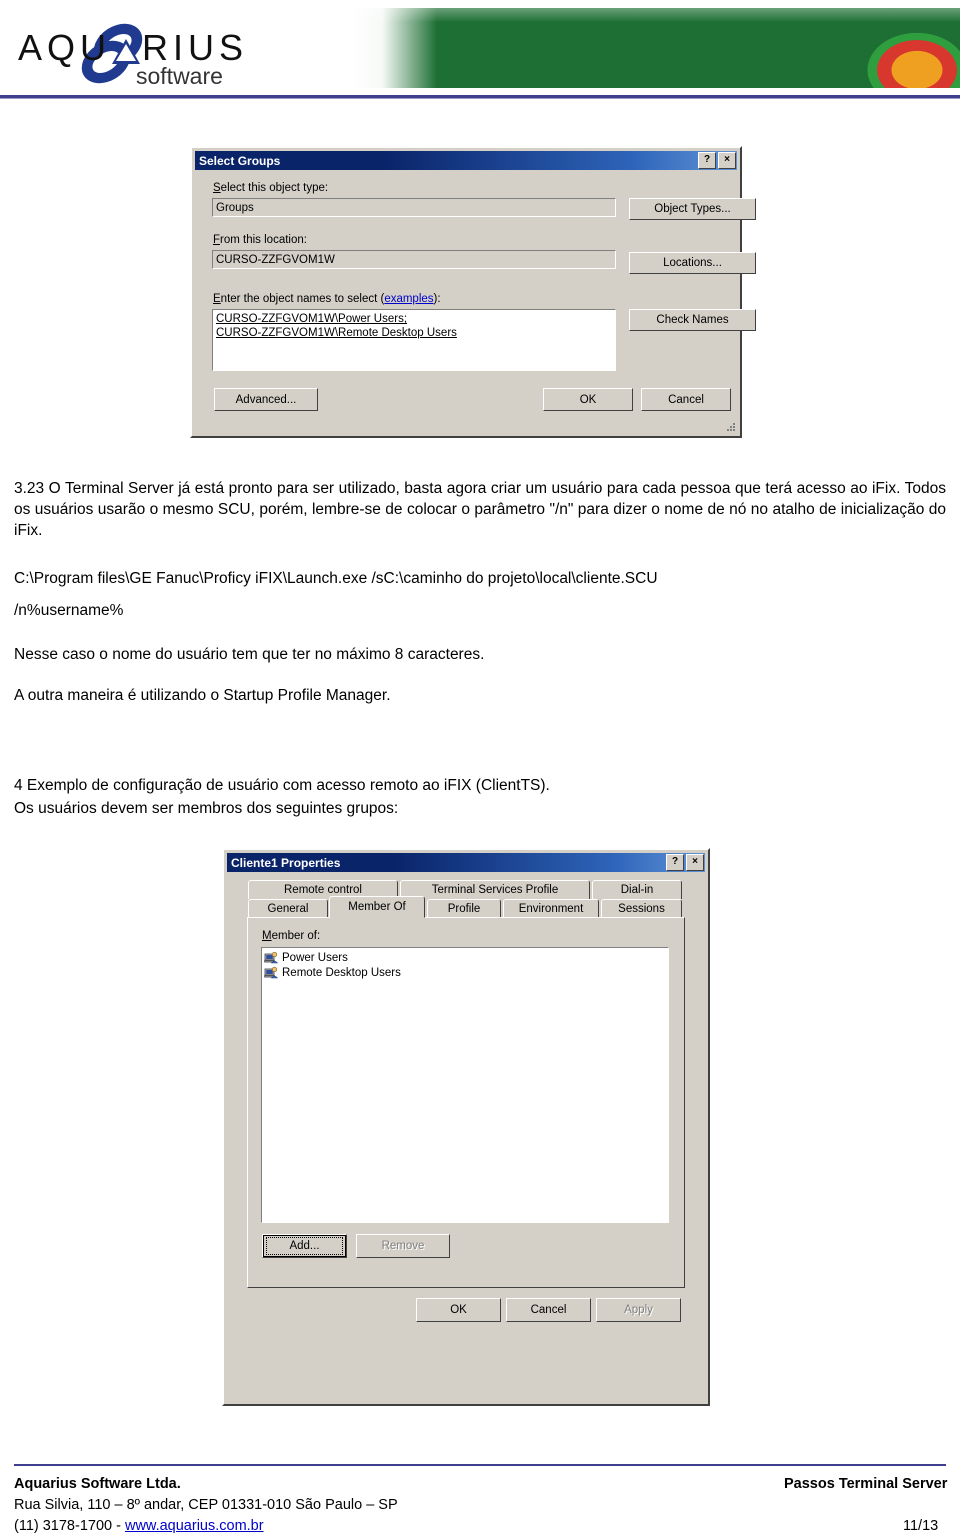  What do you see at coordinates (275, 259) in the screenshot?
I see `location-value: CURSO-ZZFGVOM1W` at bounding box center [275, 259].